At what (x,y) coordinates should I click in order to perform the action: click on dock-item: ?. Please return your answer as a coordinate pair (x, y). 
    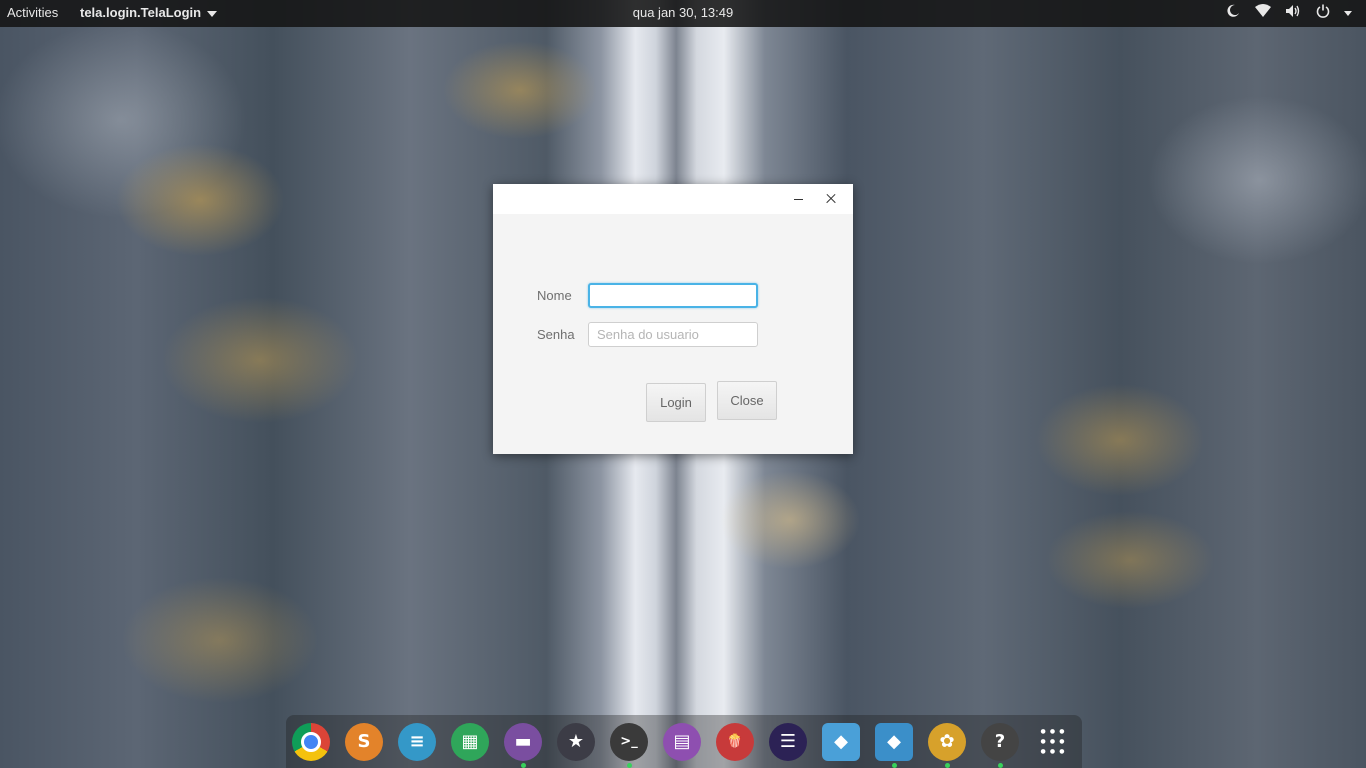
    Looking at the image, I should click on (1000, 745).